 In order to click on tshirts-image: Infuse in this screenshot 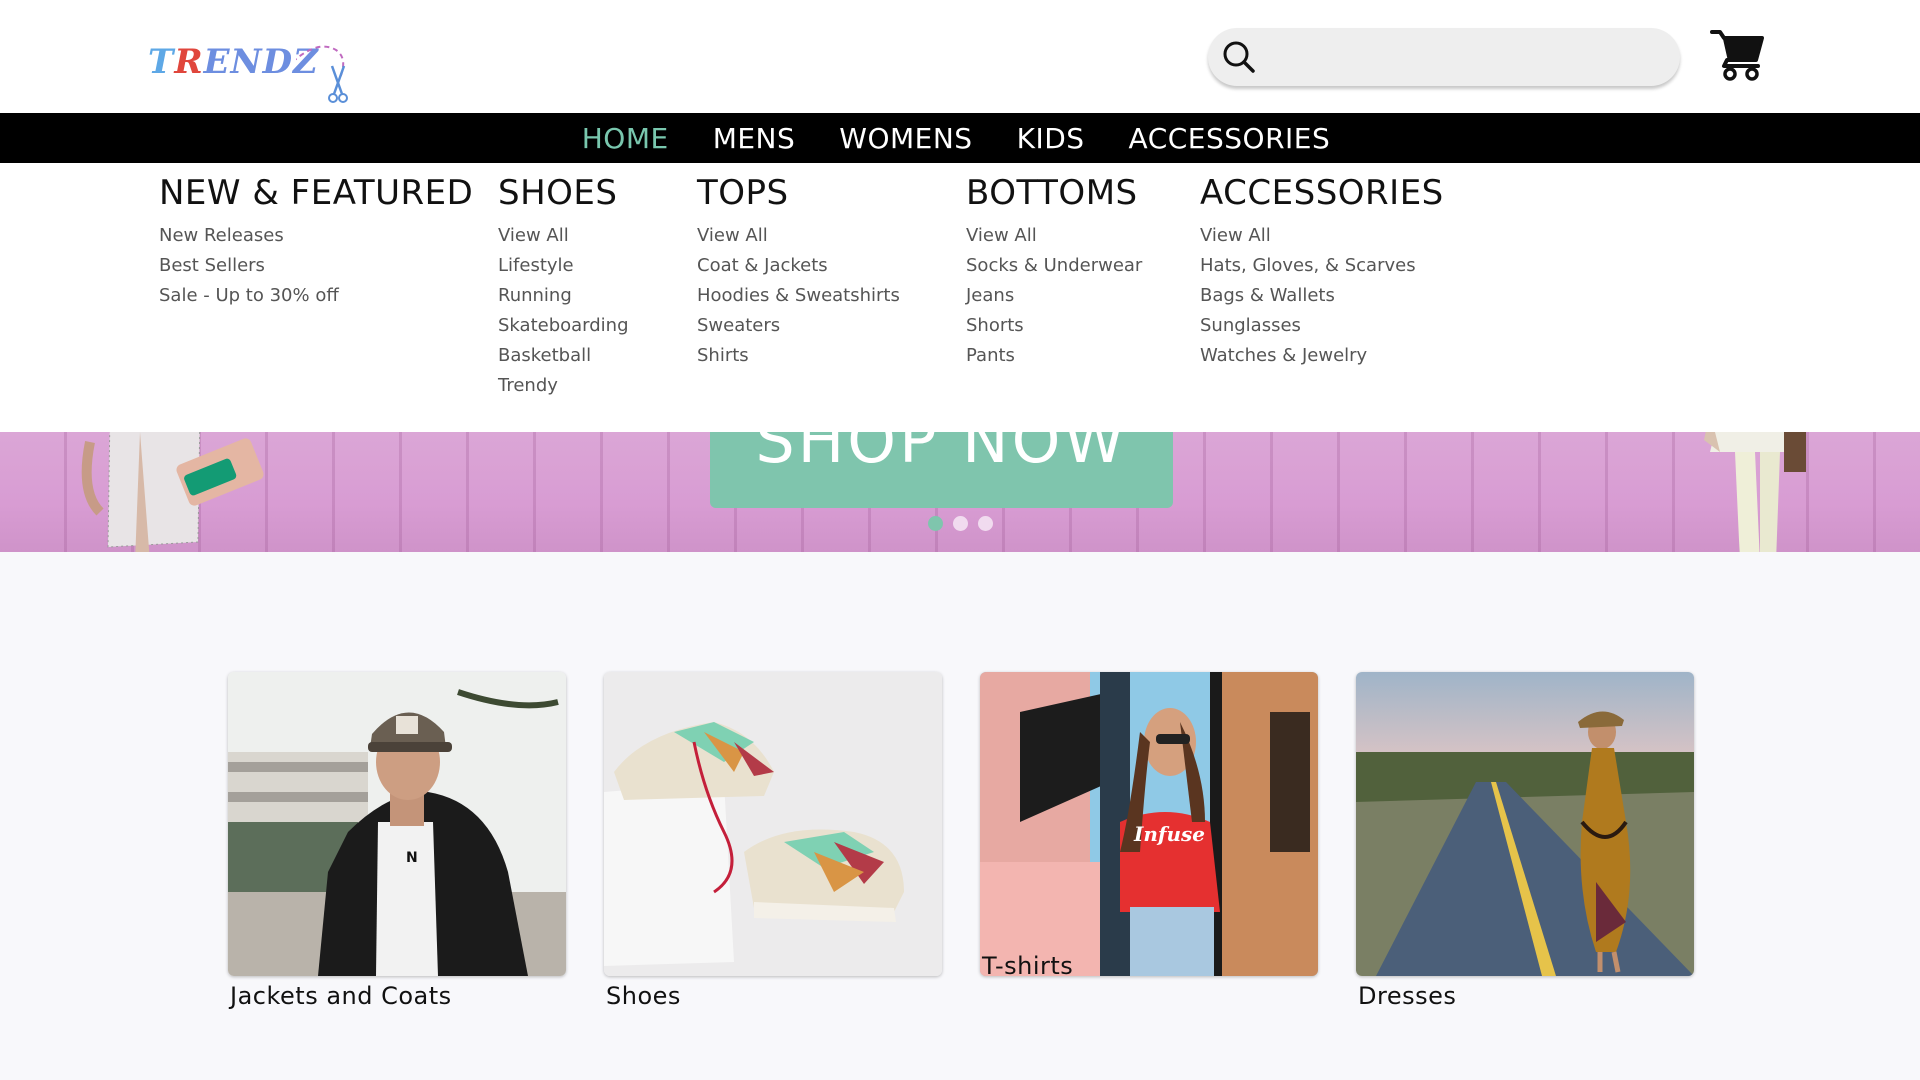, I will do `click(1149, 824)`.